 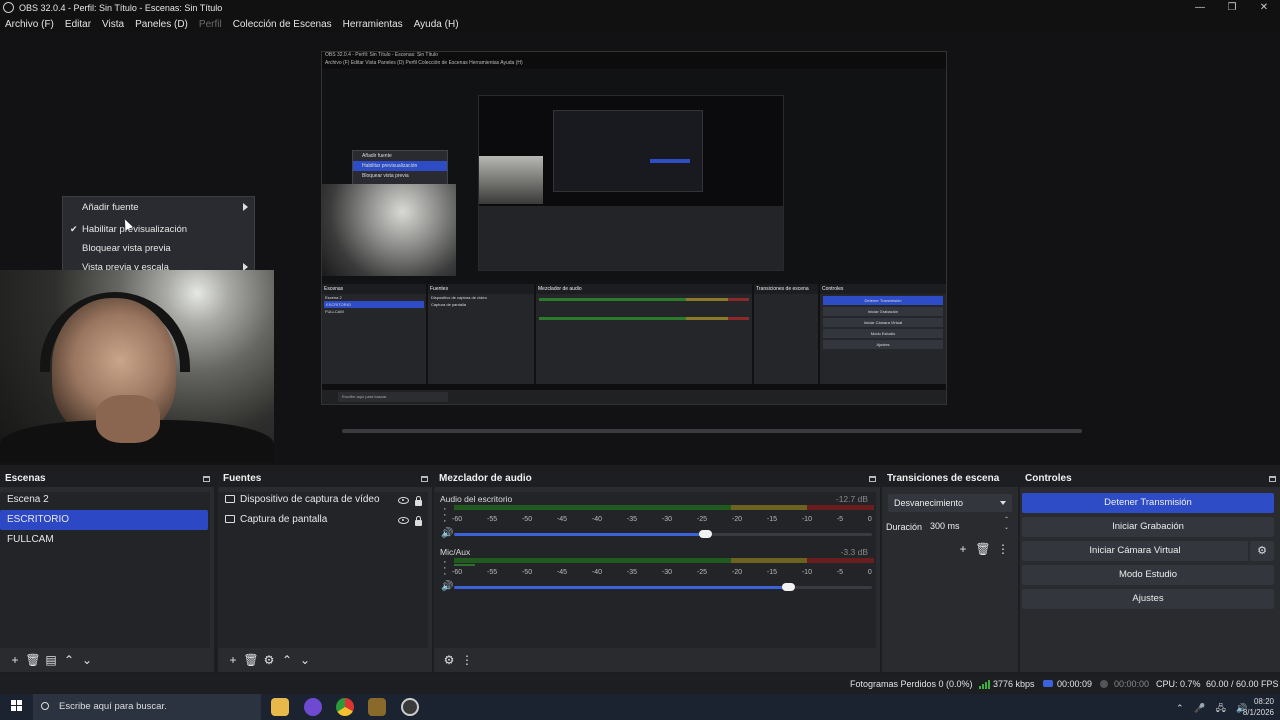 I want to click on game-icon, so click(x=377, y=707).